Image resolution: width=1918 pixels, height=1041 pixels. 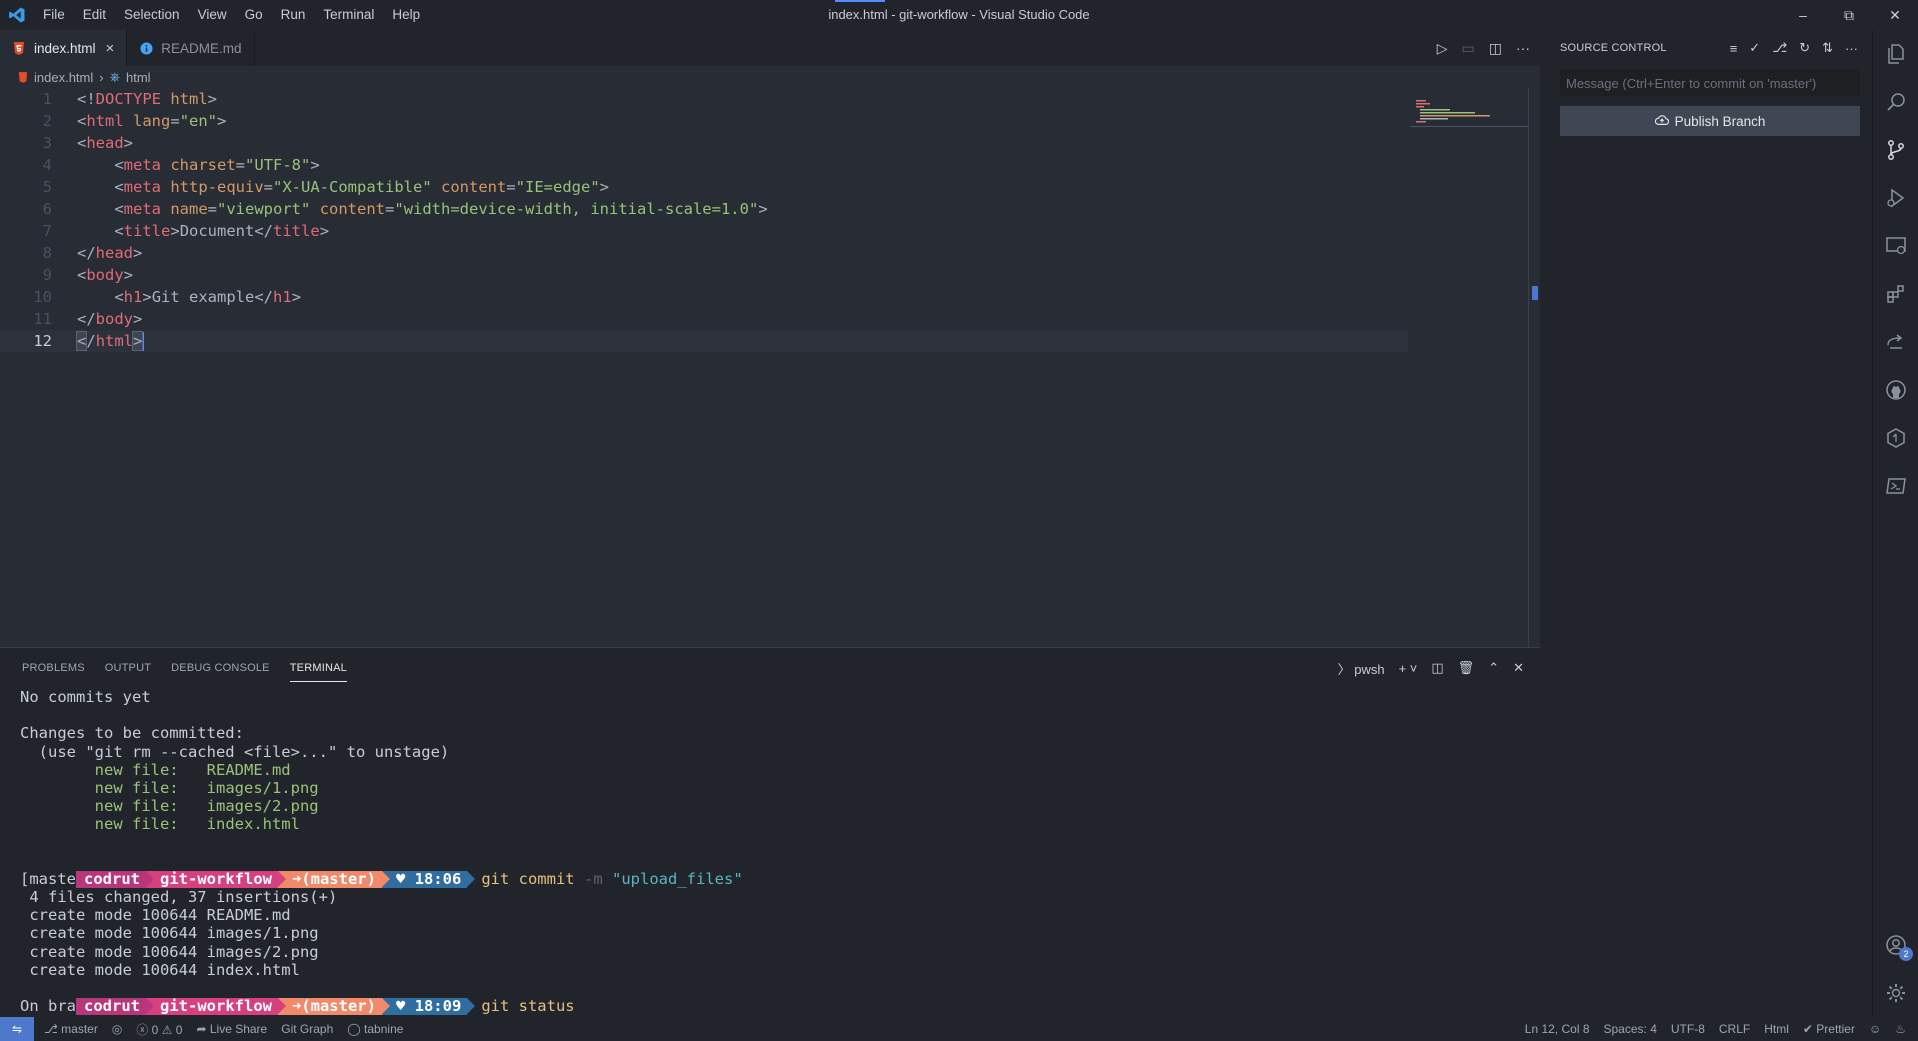 I want to click on line-number: 4, so click(x=47, y=165).